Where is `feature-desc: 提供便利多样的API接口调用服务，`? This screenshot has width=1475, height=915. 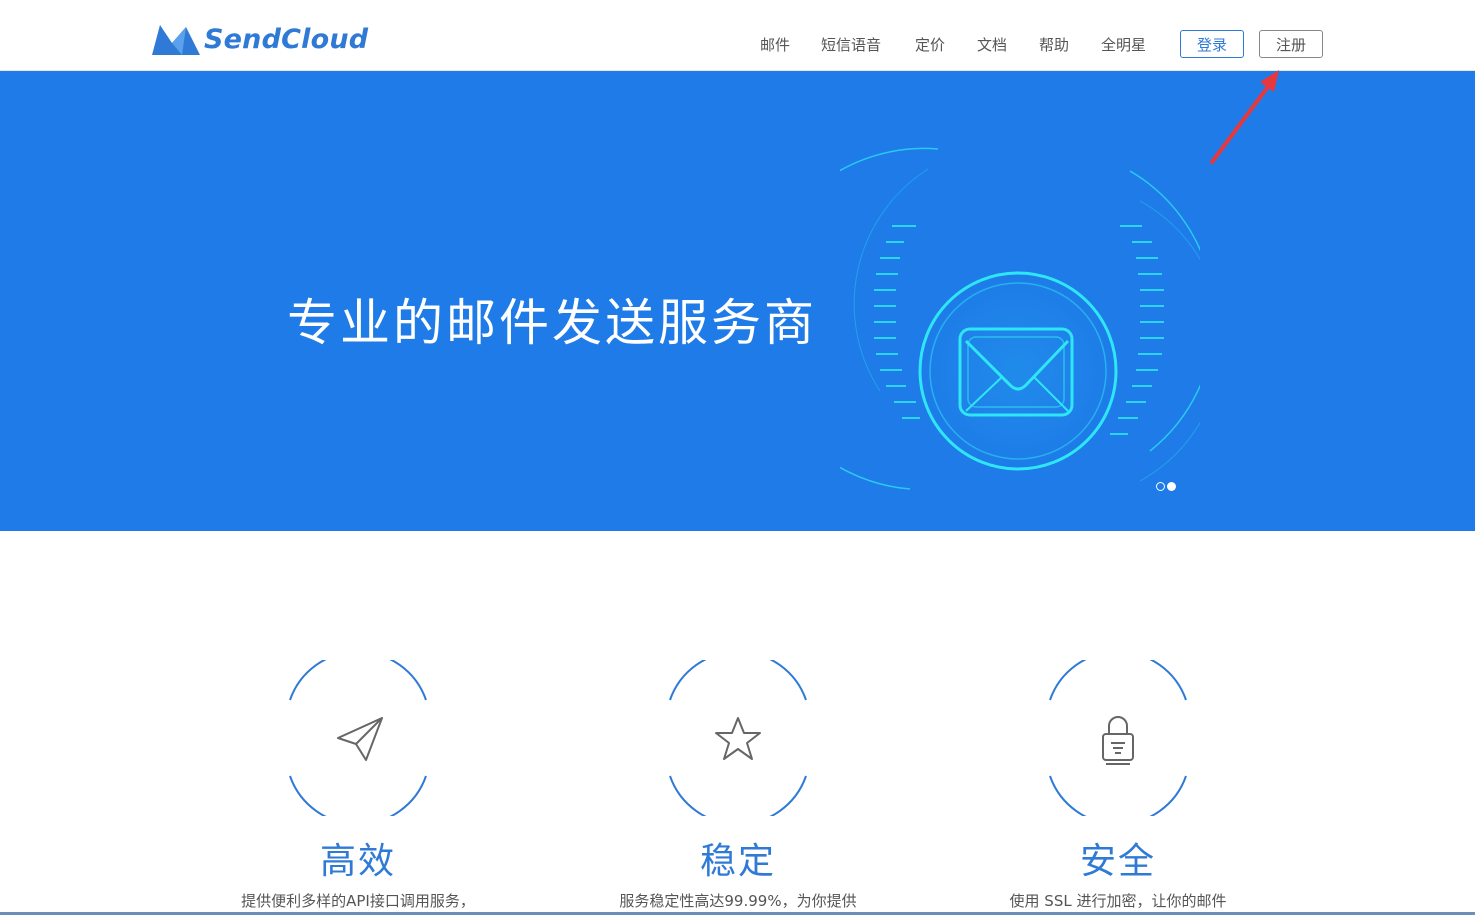
feature-desc: 提供便利多样的API接口调用服务， is located at coordinates (358, 901).